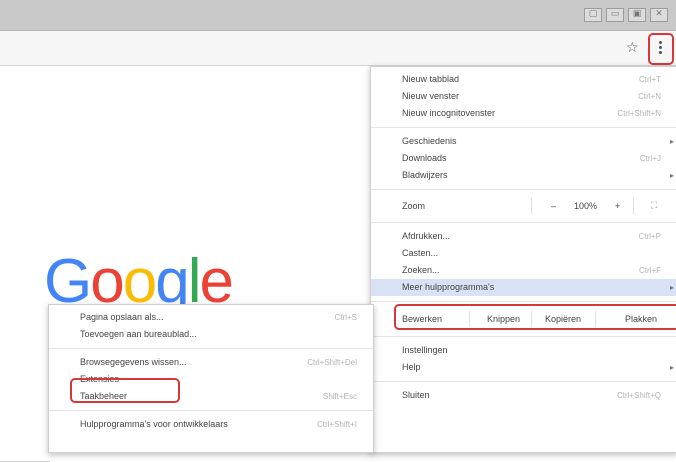 This screenshot has height=462, width=676. What do you see at coordinates (424, 158) in the screenshot?
I see `menu-item-label: Downloads` at bounding box center [424, 158].